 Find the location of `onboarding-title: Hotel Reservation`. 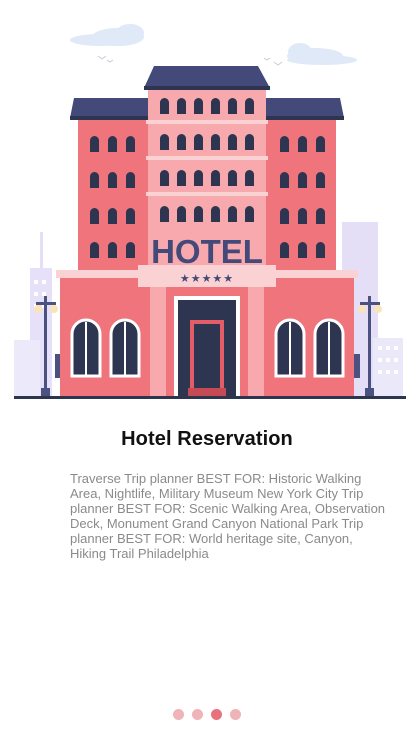

onboarding-title: Hotel Reservation is located at coordinates (207, 439).